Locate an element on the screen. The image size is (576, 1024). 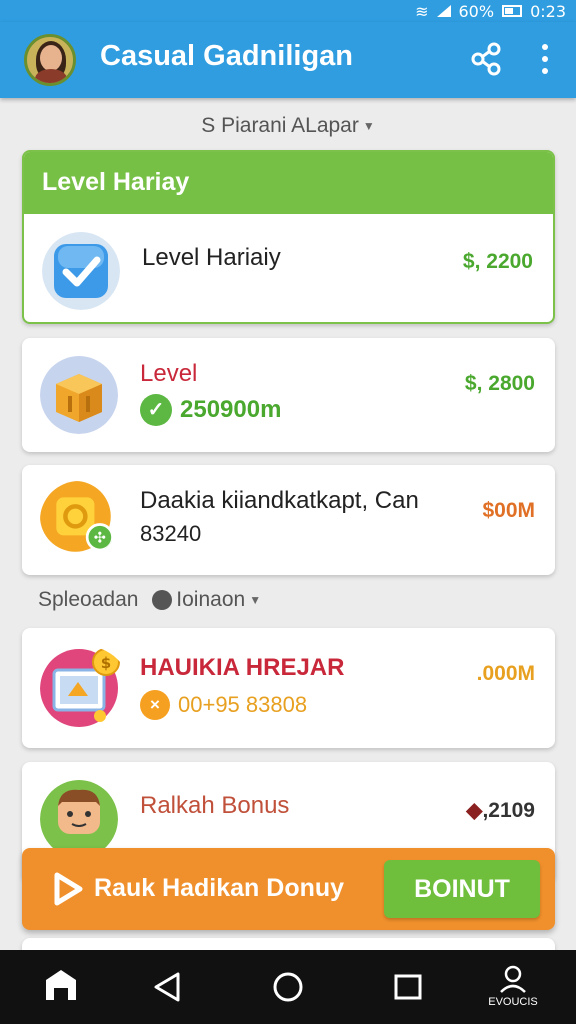
home-icon is located at coordinates (61, 985).